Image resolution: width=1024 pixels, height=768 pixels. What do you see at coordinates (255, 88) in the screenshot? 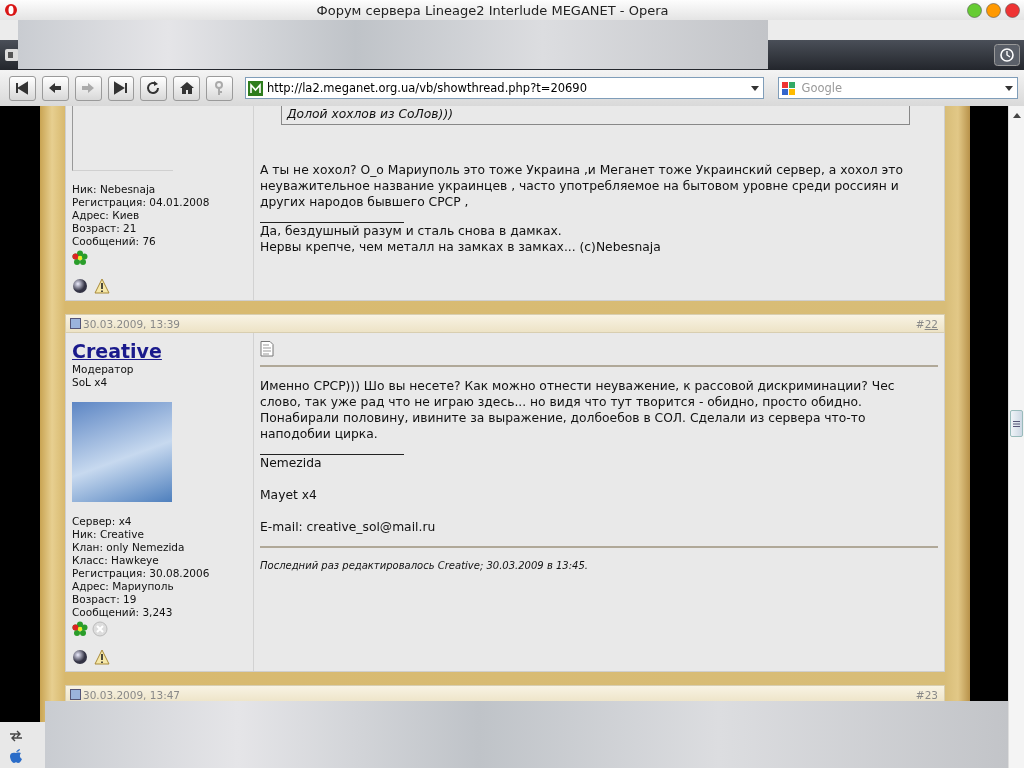
I see `site-icon` at bounding box center [255, 88].